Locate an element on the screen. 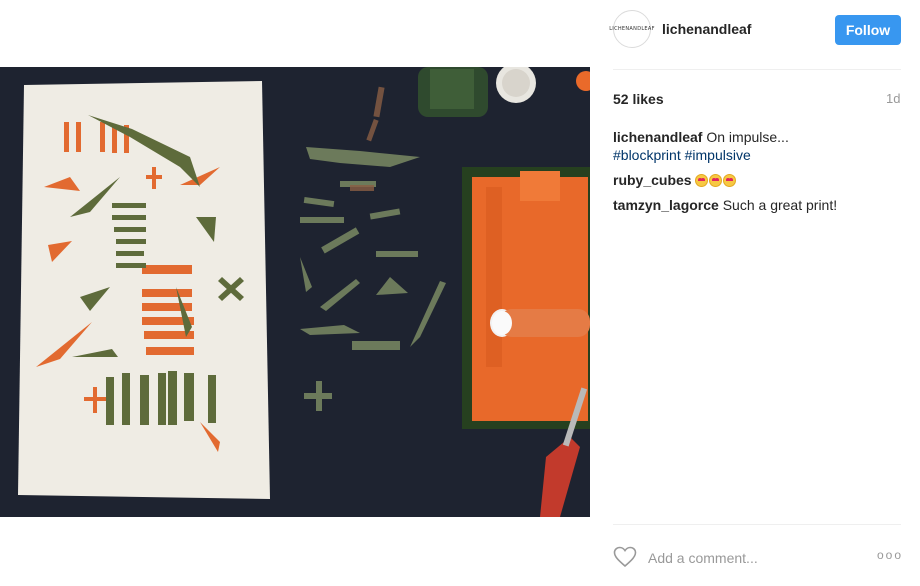 The height and width of the screenshot is (586, 920). likes-count: 52 likes is located at coordinates (638, 99).